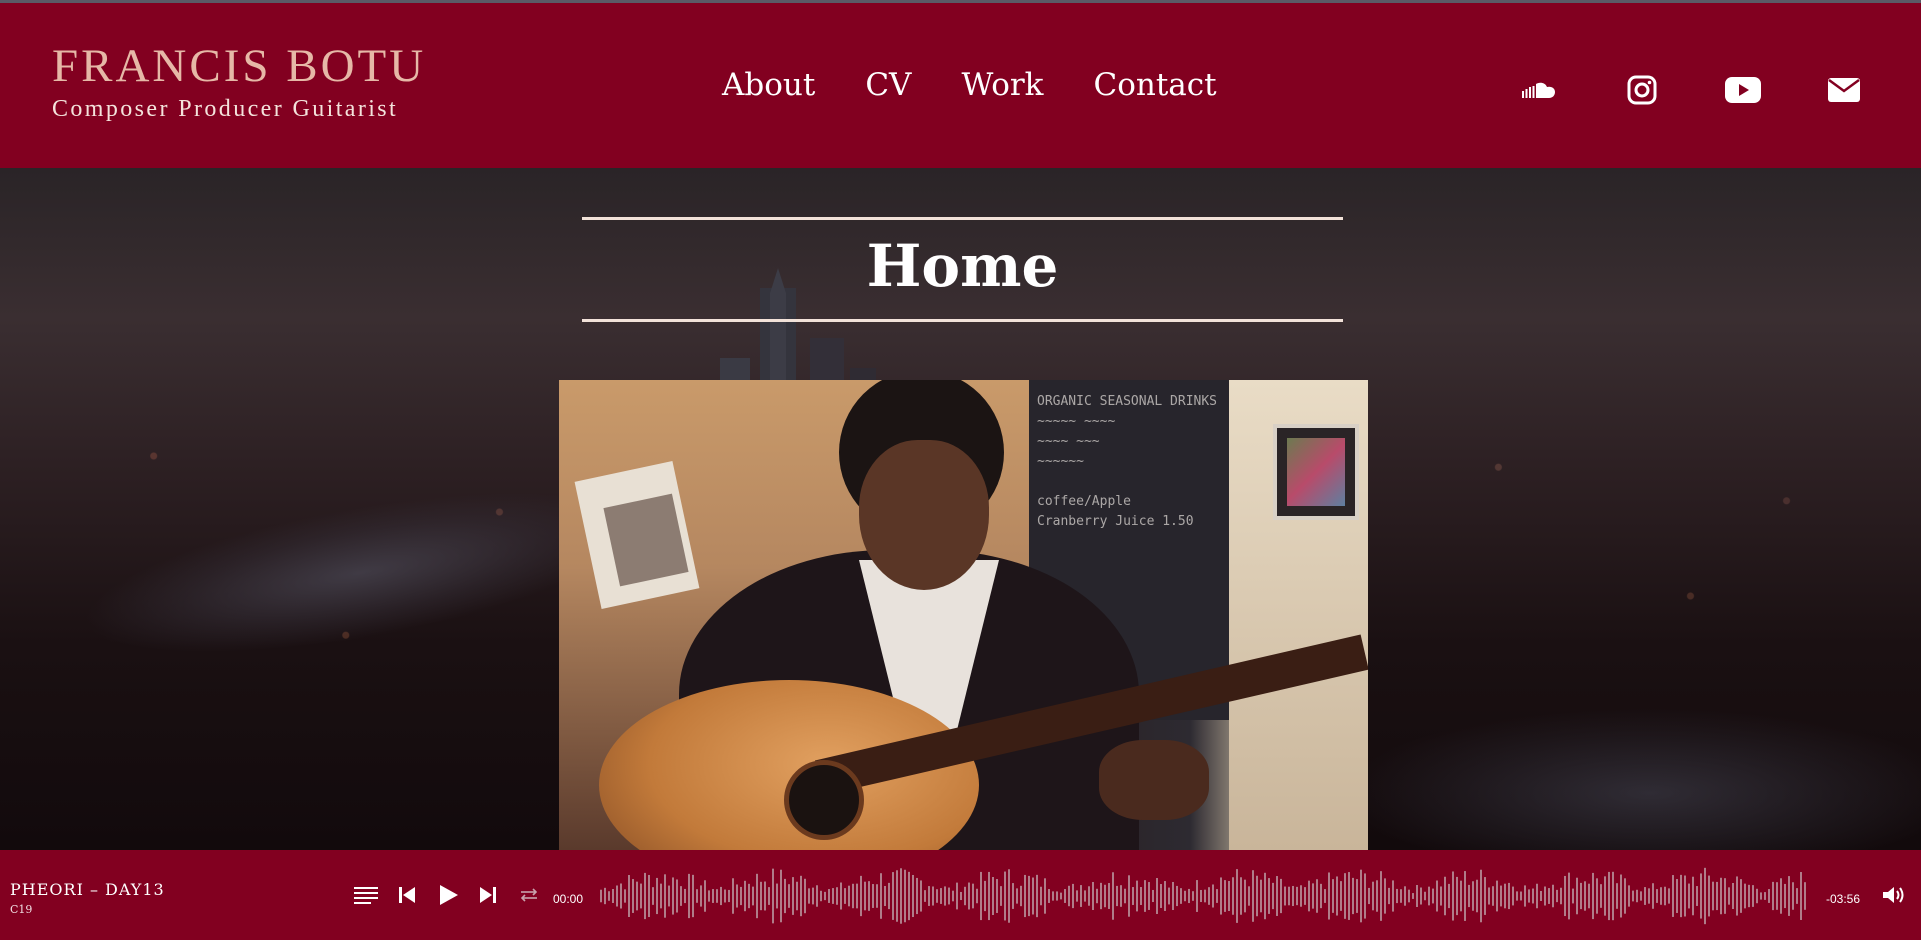 Image resolution: width=1921 pixels, height=940 pixels. What do you see at coordinates (768, 85) in the screenshot?
I see `nav-about: About` at bounding box center [768, 85].